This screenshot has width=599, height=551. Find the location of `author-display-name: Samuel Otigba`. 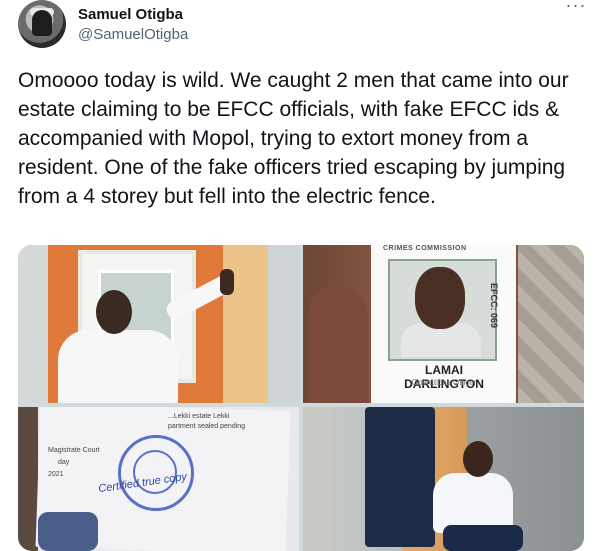

author-display-name: Samuel Otigba is located at coordinates (133, 15).